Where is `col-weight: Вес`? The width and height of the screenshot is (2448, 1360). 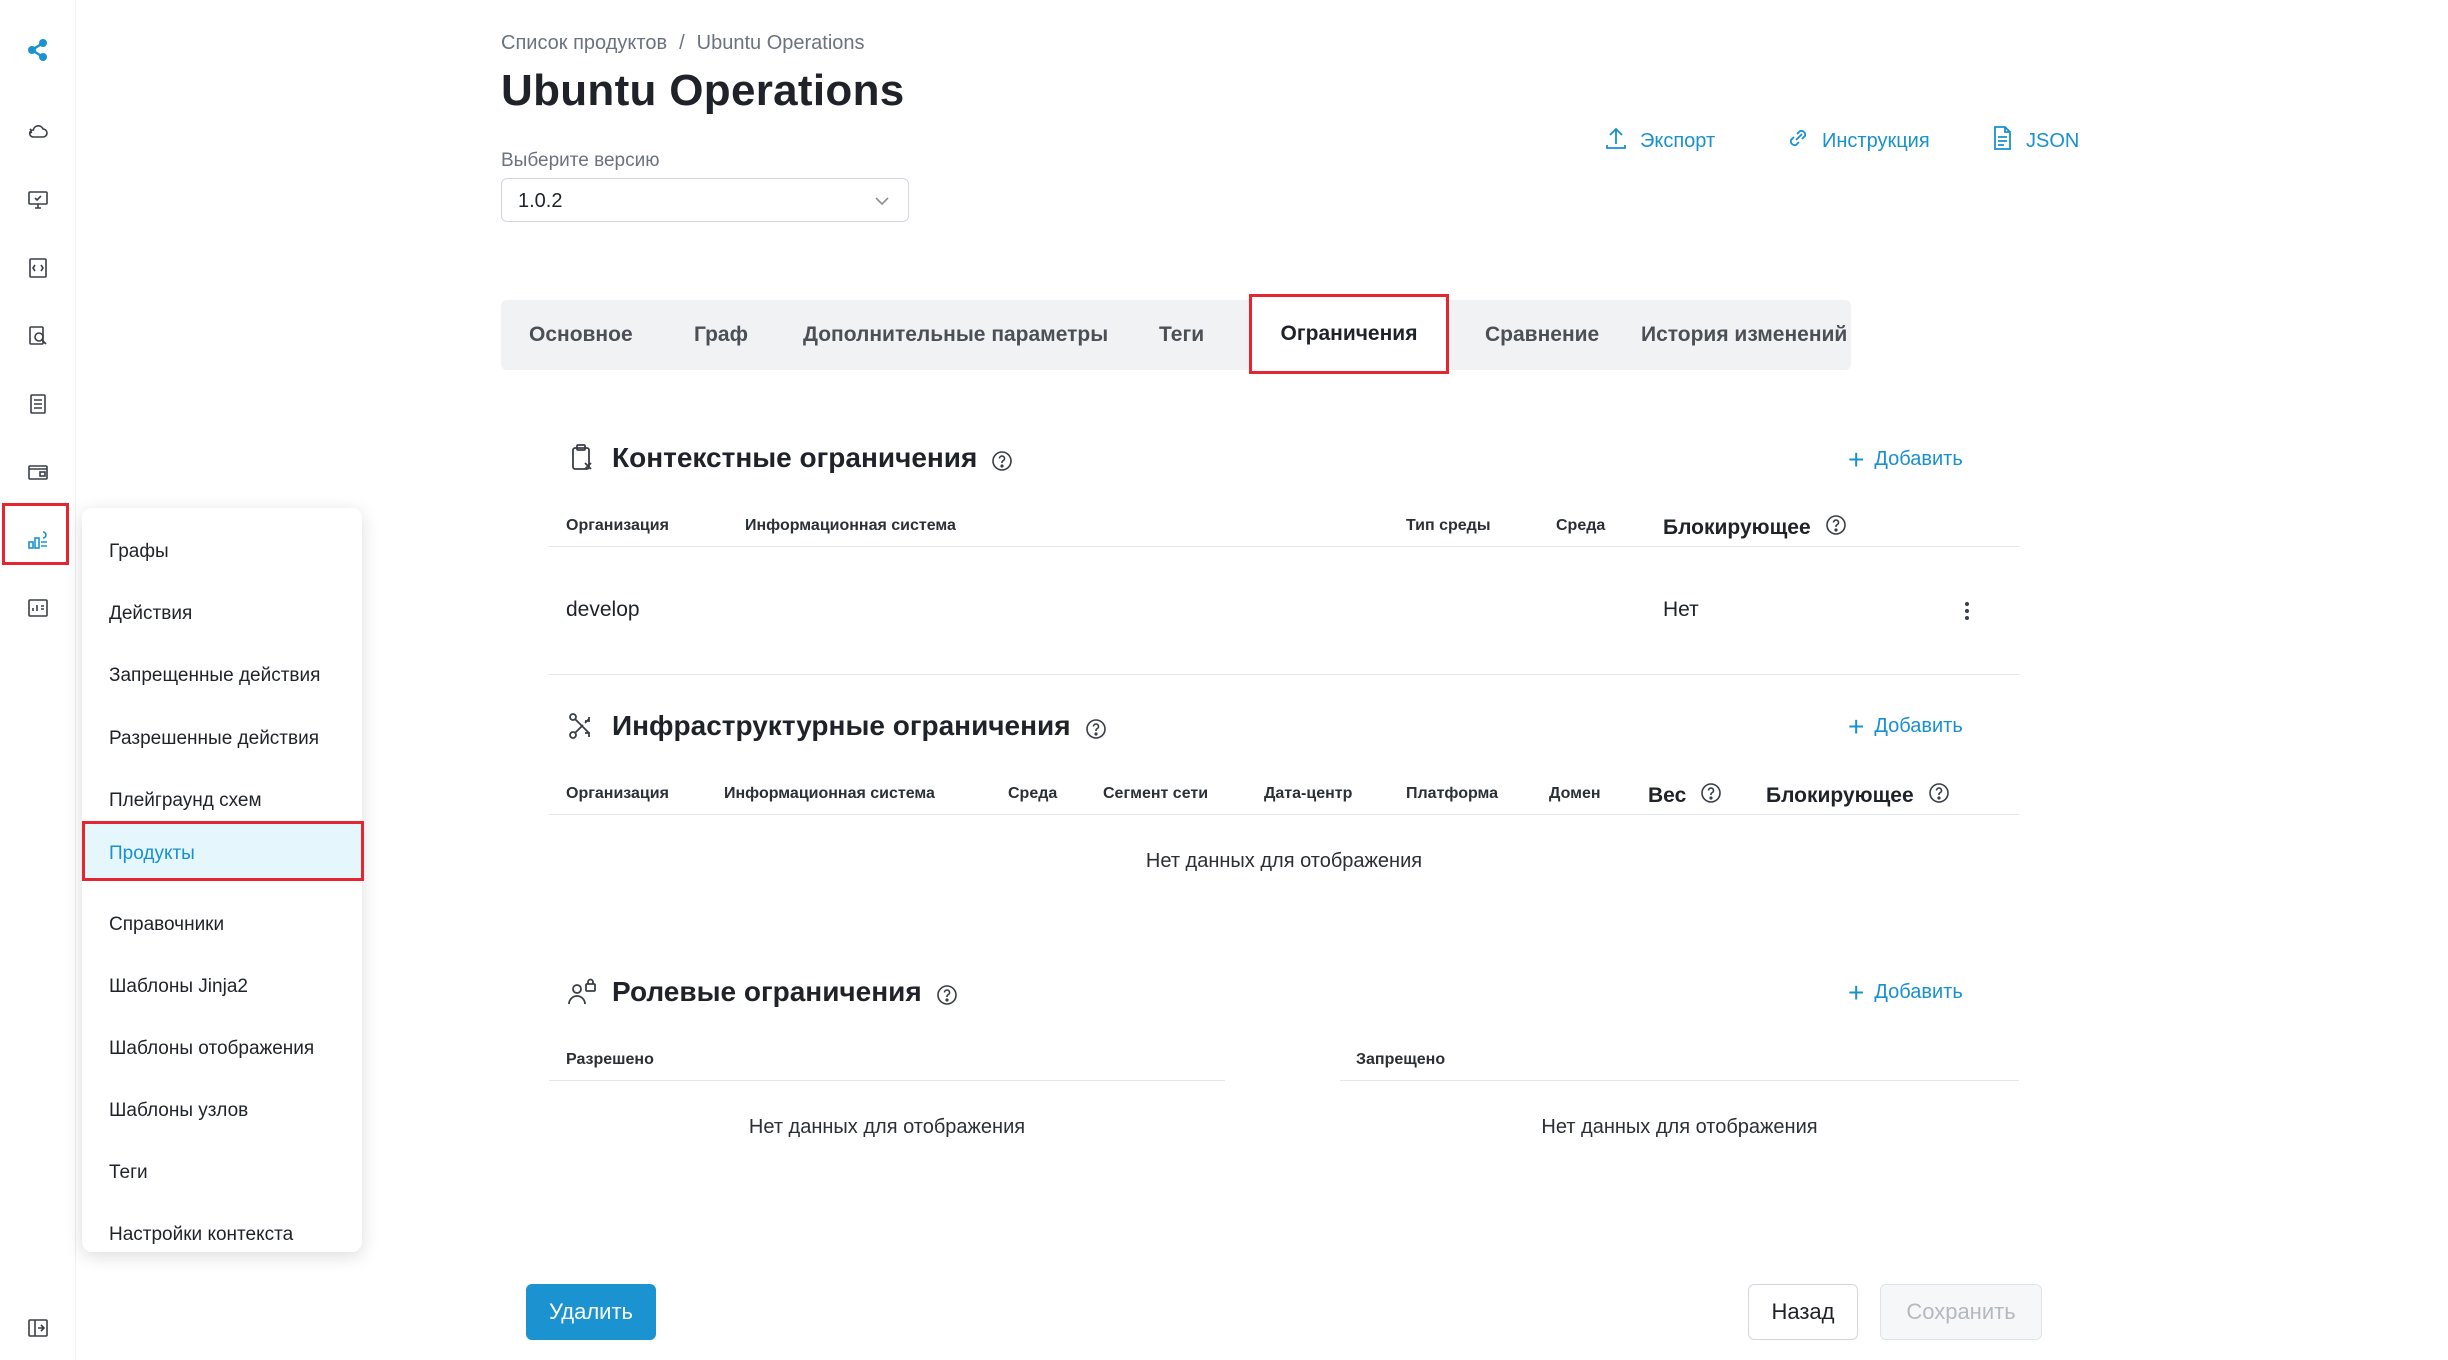
col-weight: Вес is located at coordinates (1685, 796).